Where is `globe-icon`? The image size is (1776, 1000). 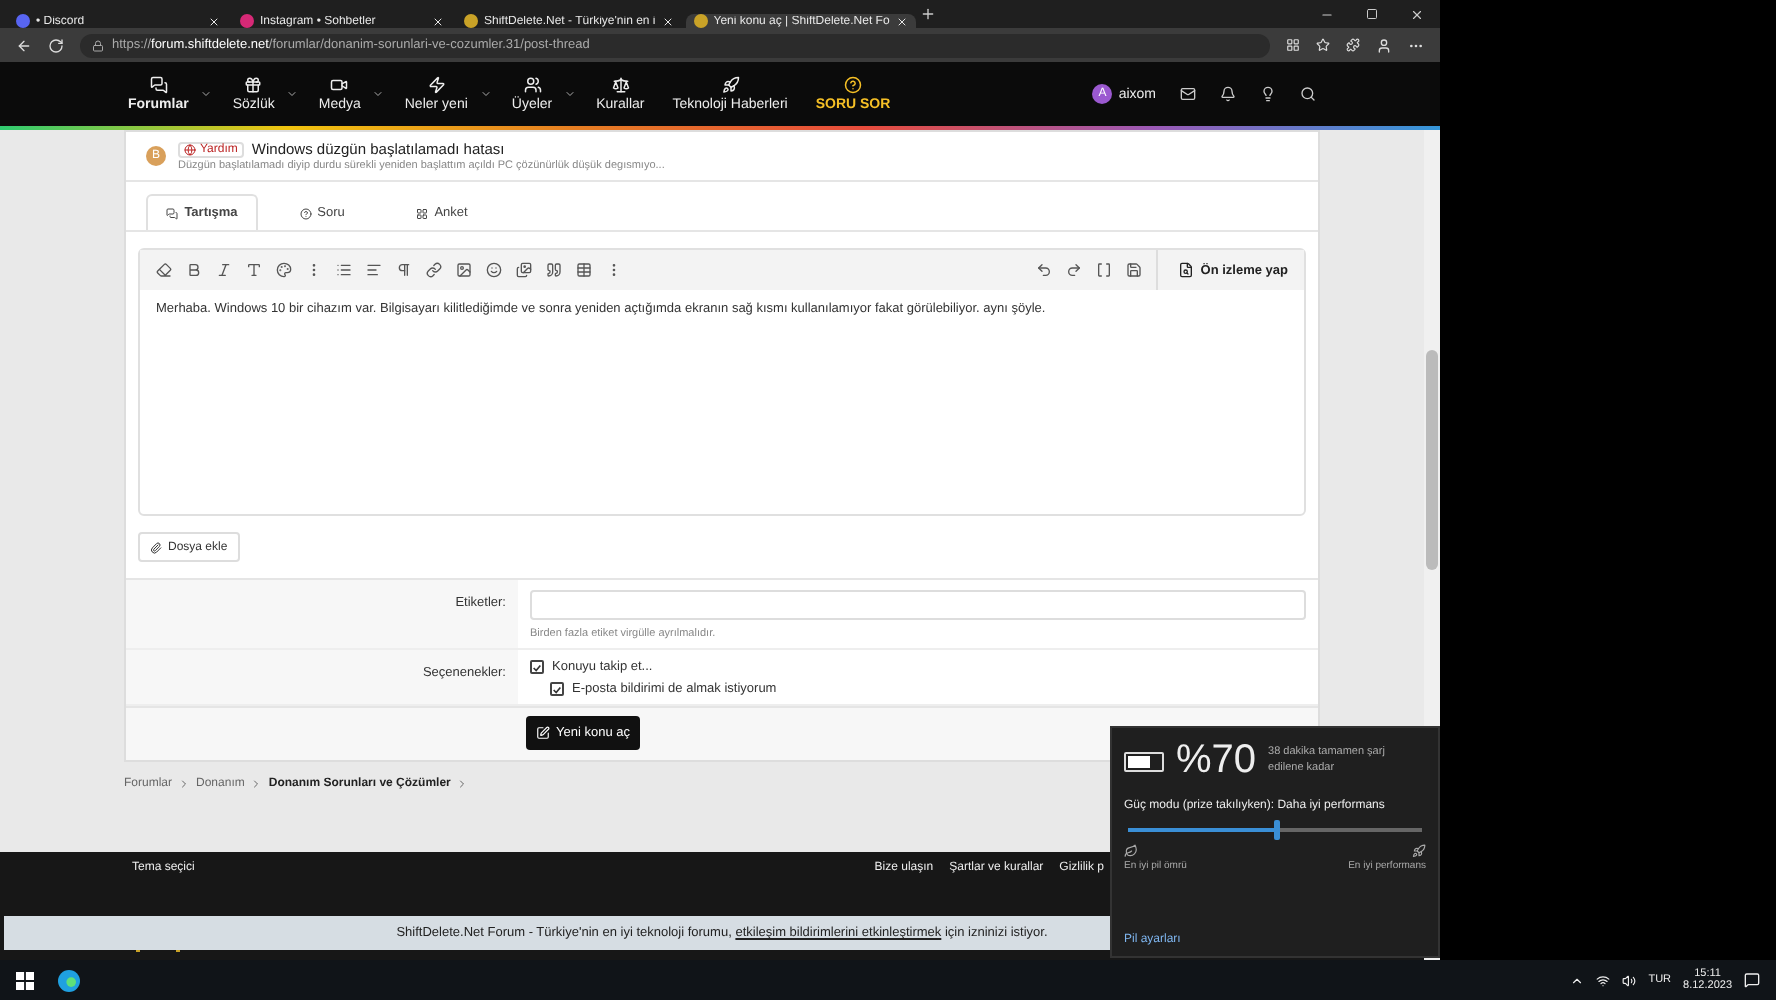
globe-icon is located at coordinates (190, 149).